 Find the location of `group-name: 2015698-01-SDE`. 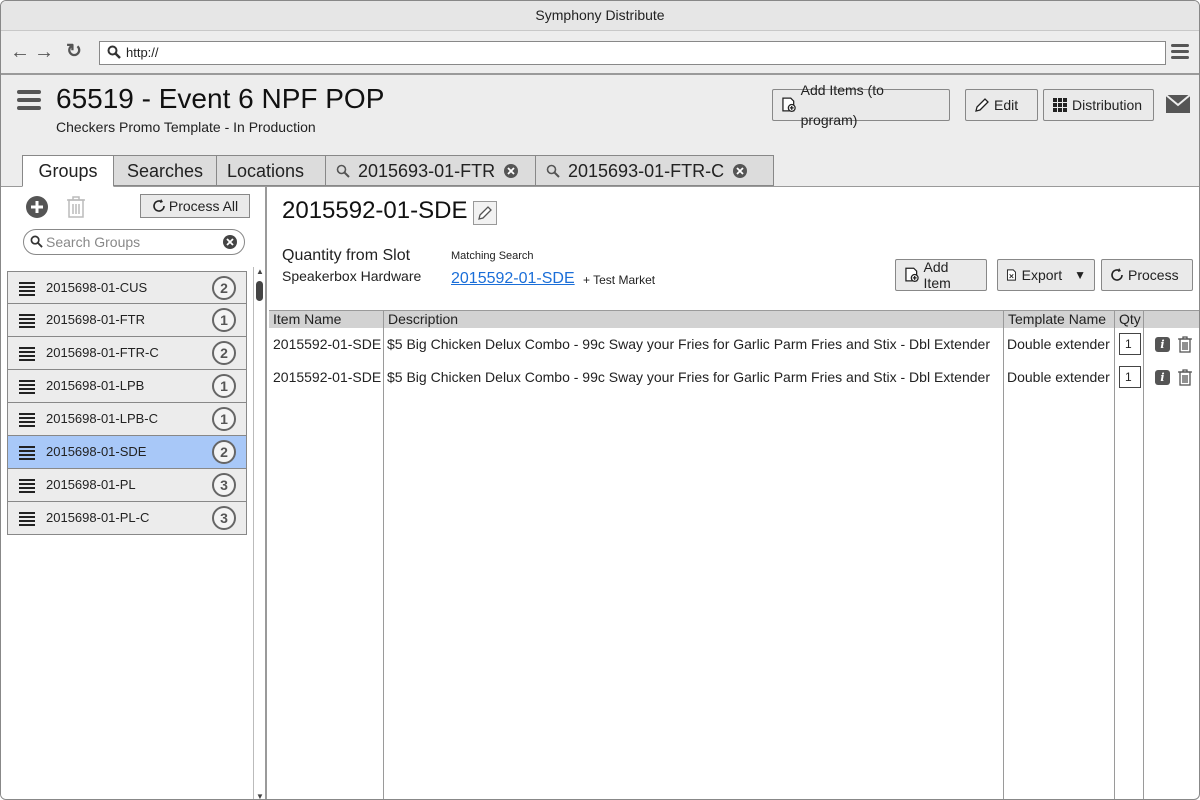

group-name: 2015698-01-SDE is located at coordinates (96, 451).